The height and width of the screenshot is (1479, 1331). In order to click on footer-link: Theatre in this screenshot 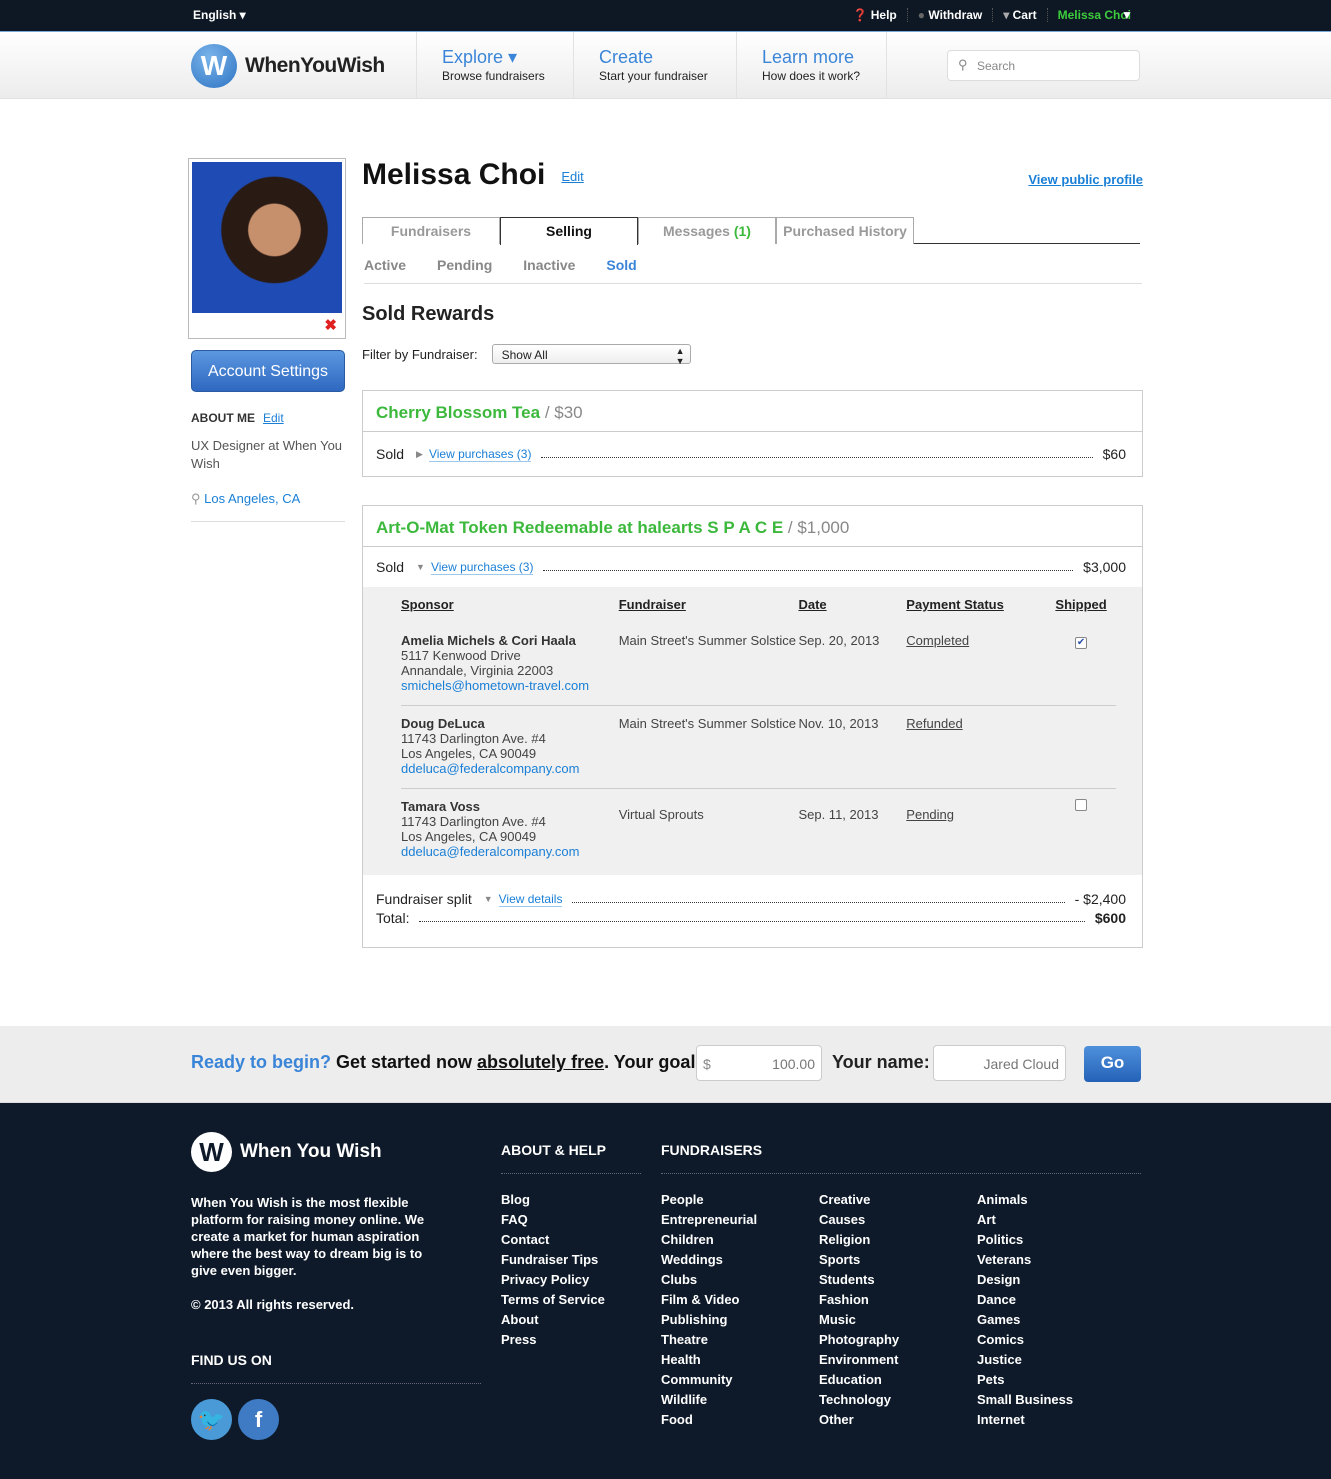, I will do `click(709, 1340)`.